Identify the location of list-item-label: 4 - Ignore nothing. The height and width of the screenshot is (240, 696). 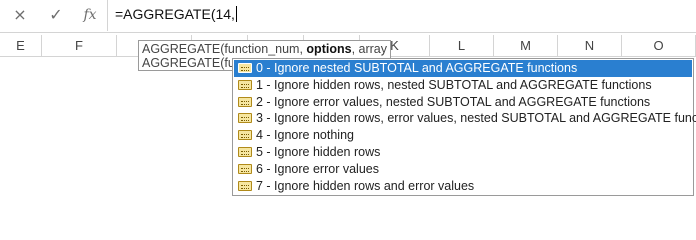
(305, 135).